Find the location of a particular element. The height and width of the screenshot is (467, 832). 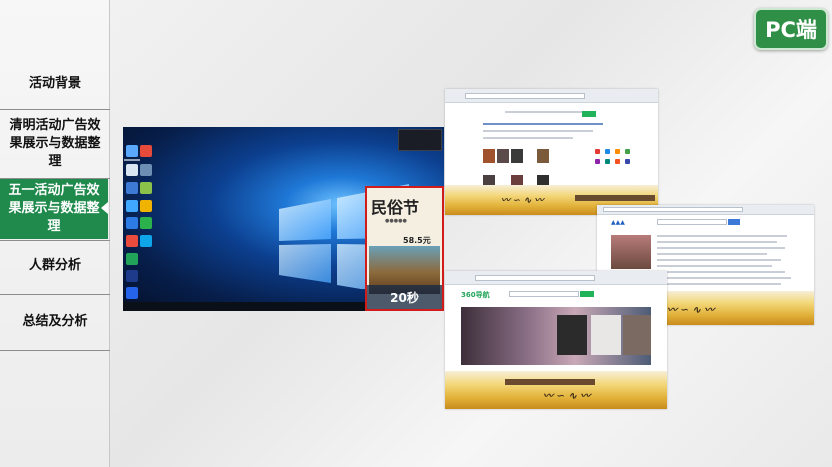

ad-timer: 20秒 is located at coordinates (404, 297).